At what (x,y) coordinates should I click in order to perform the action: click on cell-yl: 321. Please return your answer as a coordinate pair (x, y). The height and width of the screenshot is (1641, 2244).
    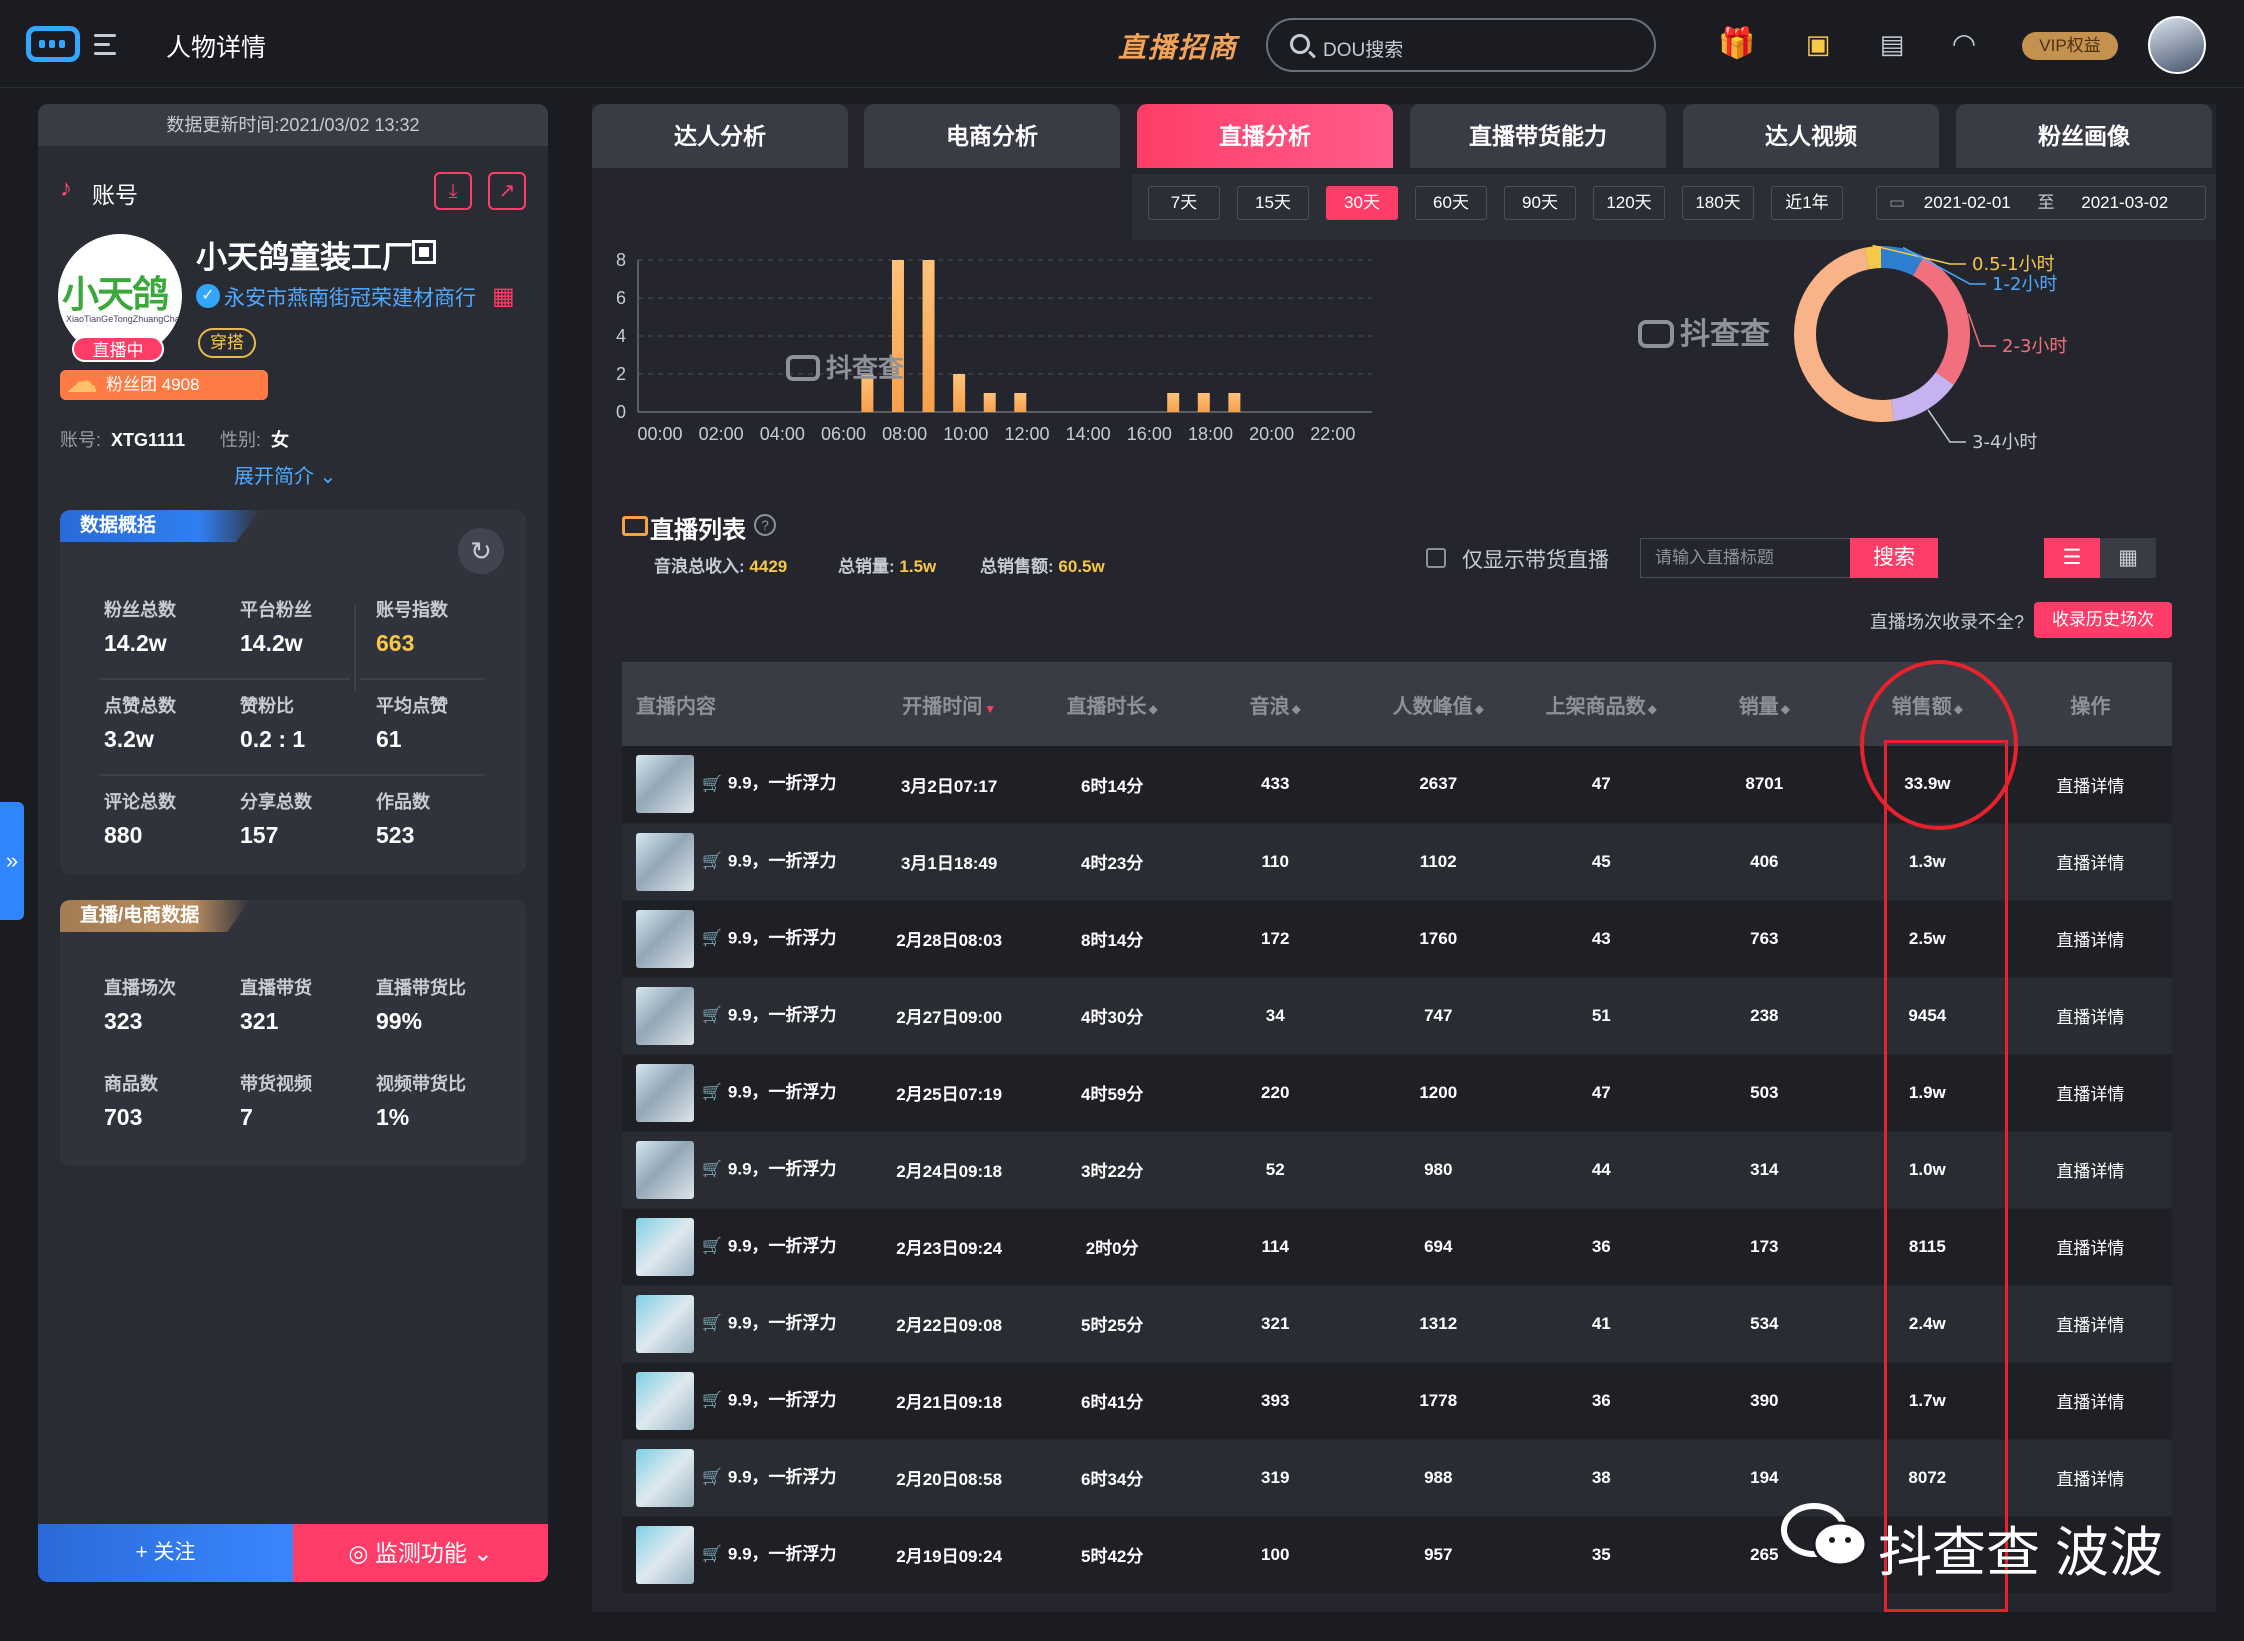
    Looking at the image, I should click on (1275, 1324).